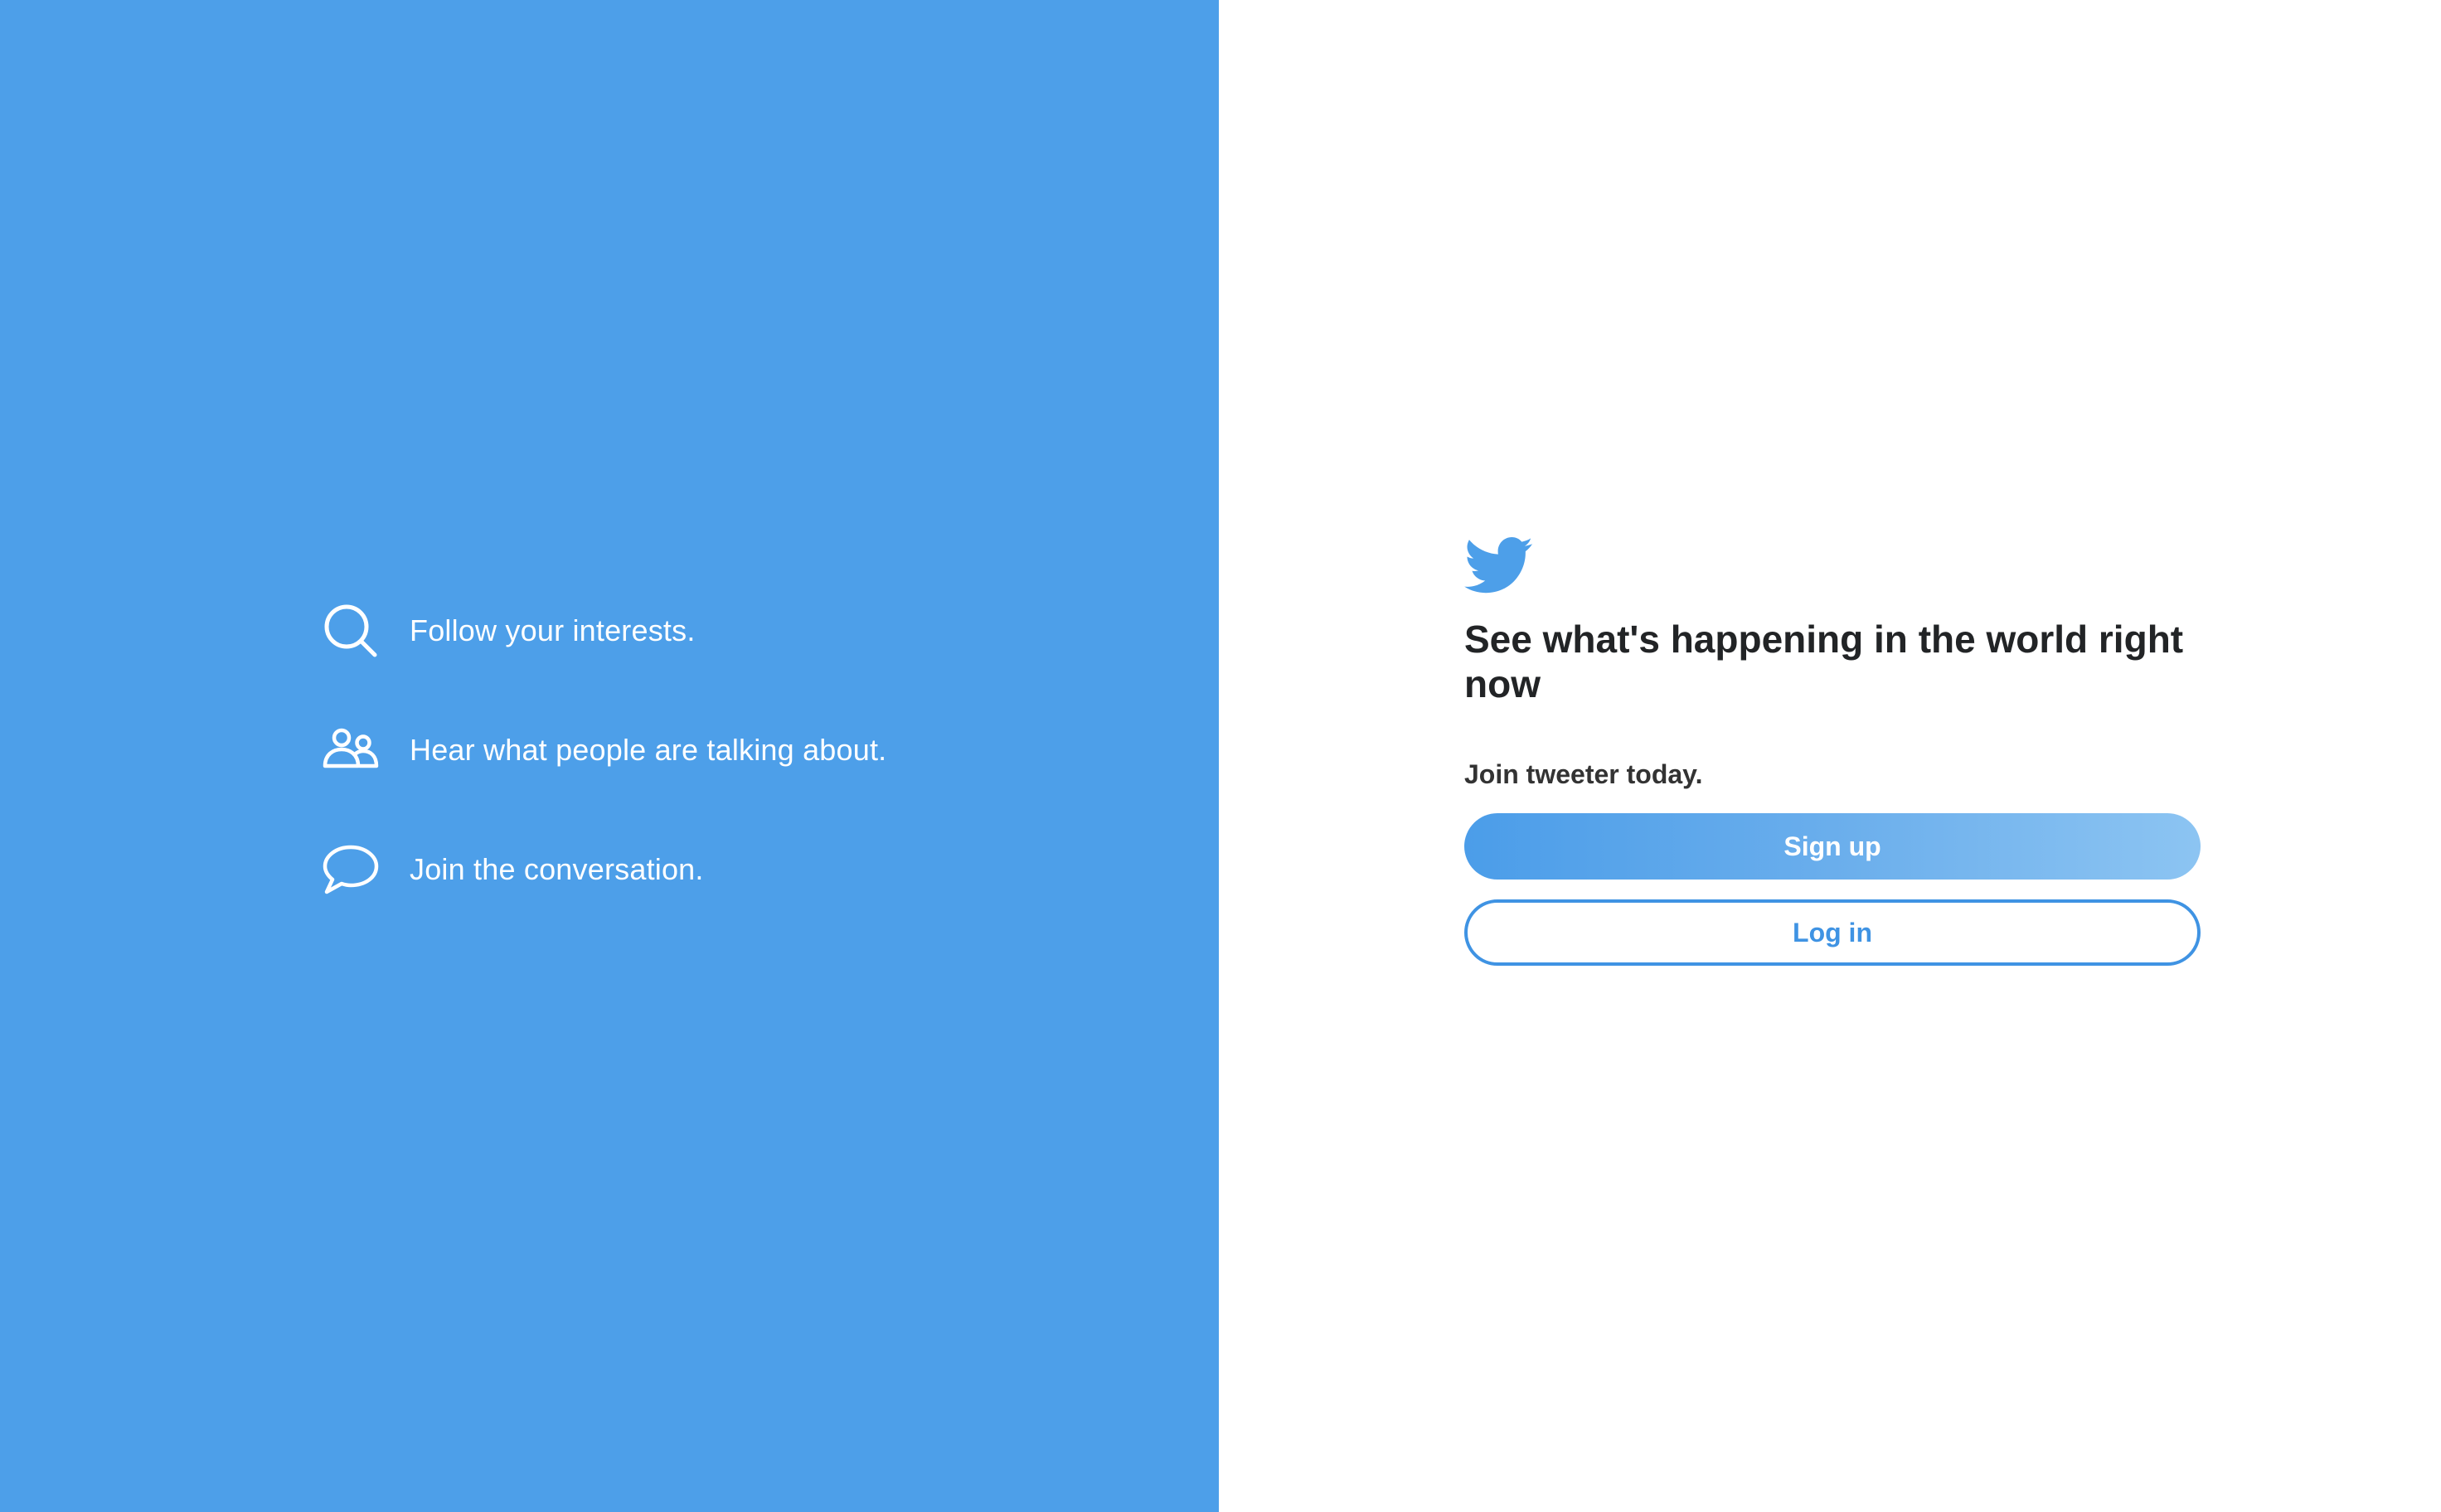  What do you see at coordinates (648, 750) in the screenshot?
I see `feature-text: Hear what people are talking about.` at bounding box center [648, 750].